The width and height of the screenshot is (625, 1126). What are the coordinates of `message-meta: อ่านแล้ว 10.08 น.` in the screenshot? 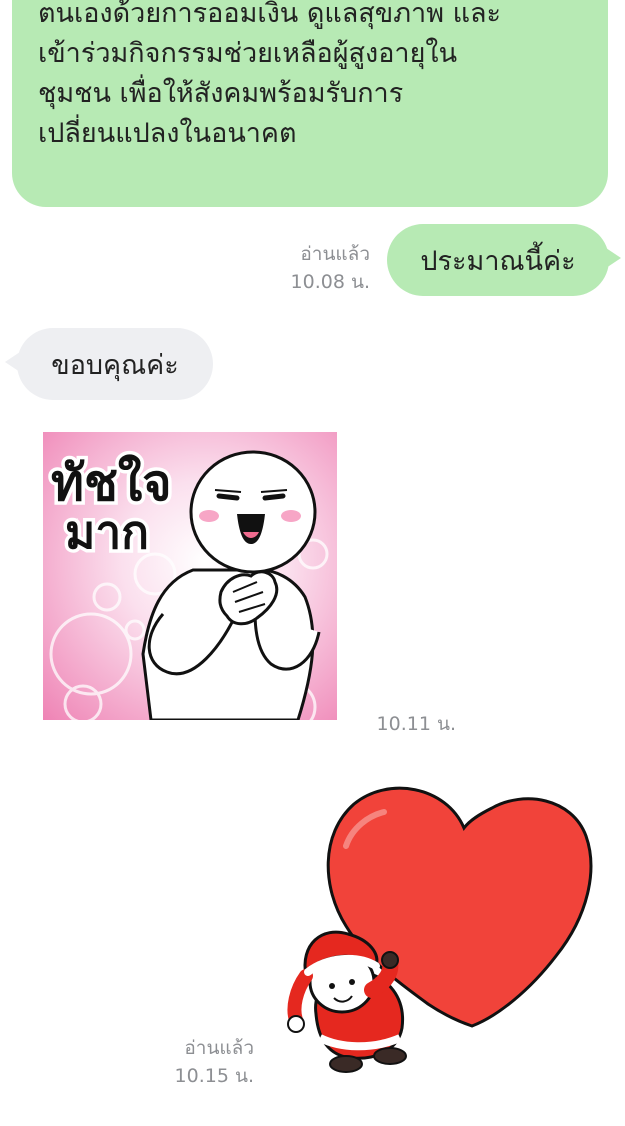 It's located at (320, 268).